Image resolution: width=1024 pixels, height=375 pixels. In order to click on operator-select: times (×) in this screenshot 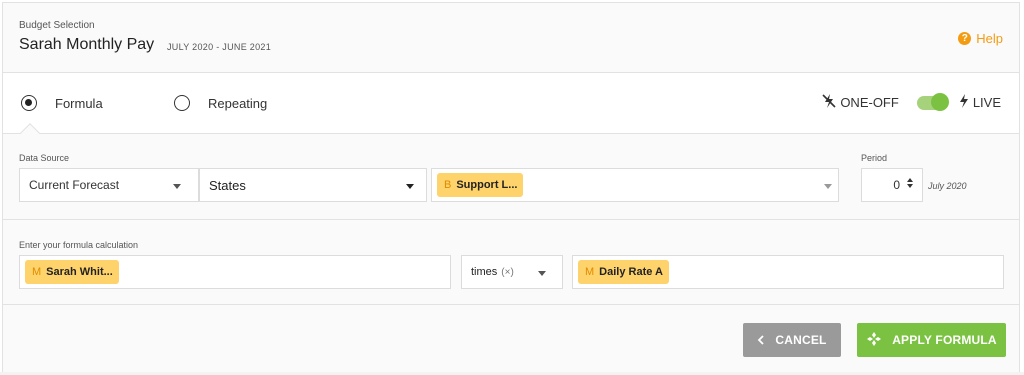, I will do `click(512, 272)`.